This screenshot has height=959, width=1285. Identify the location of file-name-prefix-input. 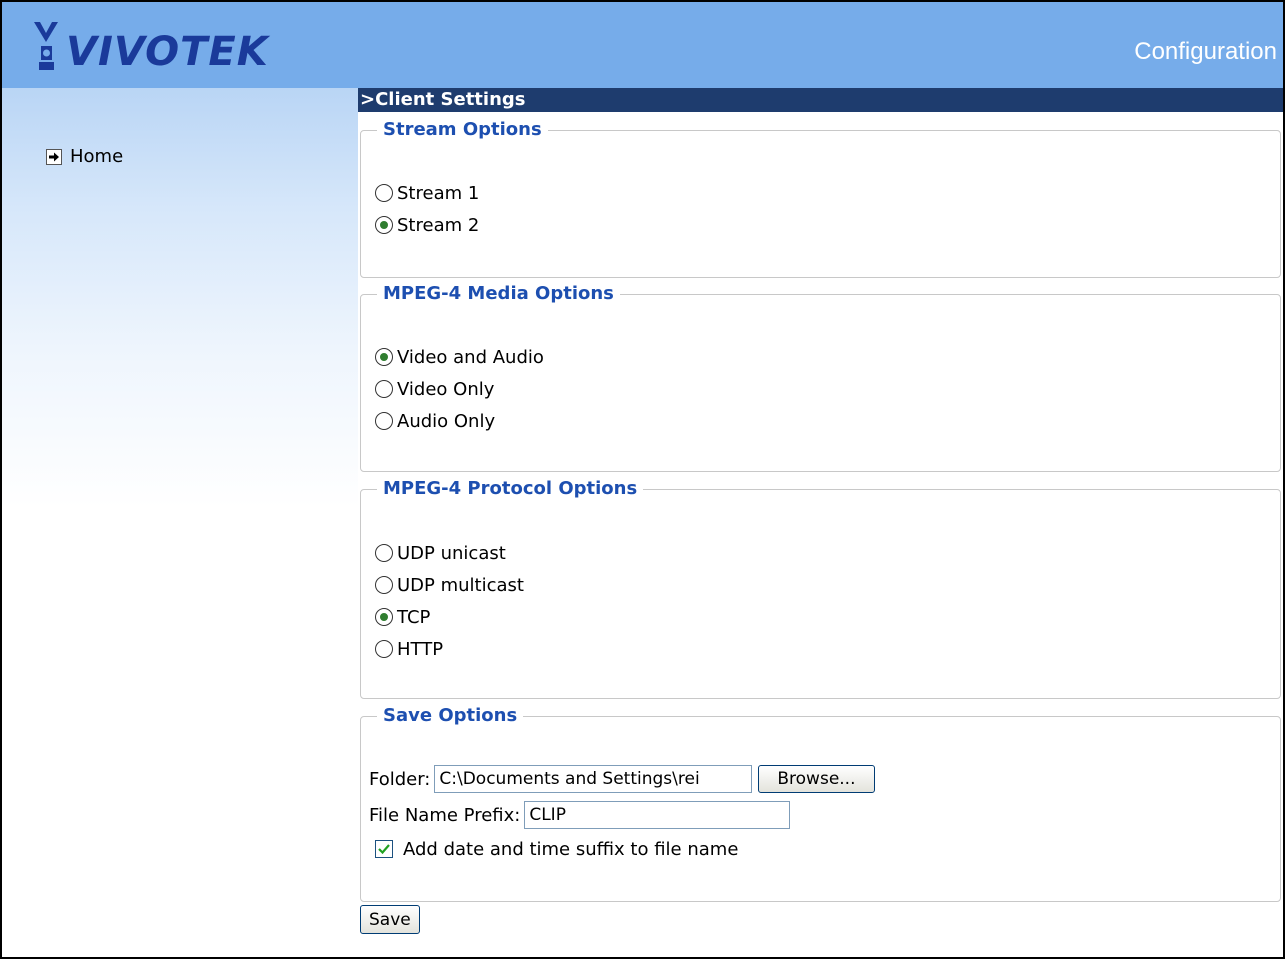
(657, 815).